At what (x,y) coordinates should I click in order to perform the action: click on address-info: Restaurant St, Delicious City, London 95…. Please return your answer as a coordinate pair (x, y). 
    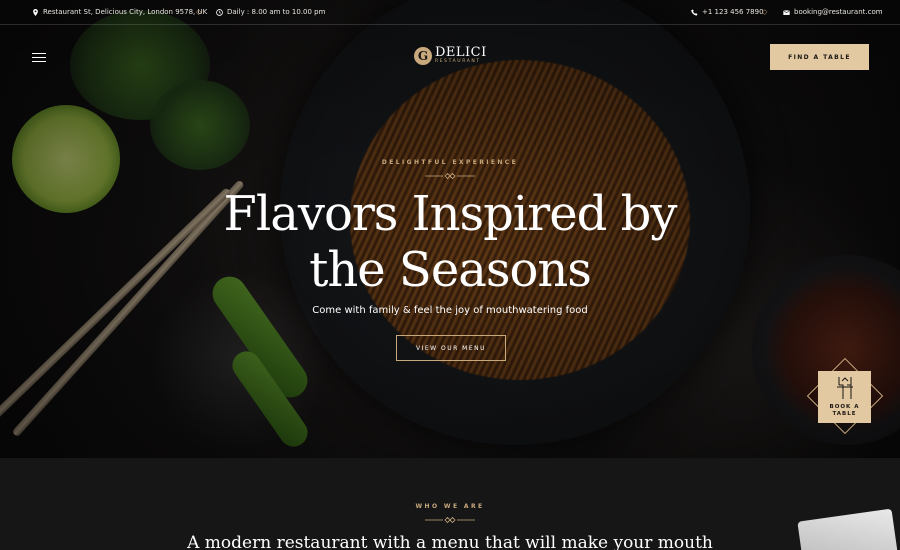
    Looking at the image, I should click on (119, 12).